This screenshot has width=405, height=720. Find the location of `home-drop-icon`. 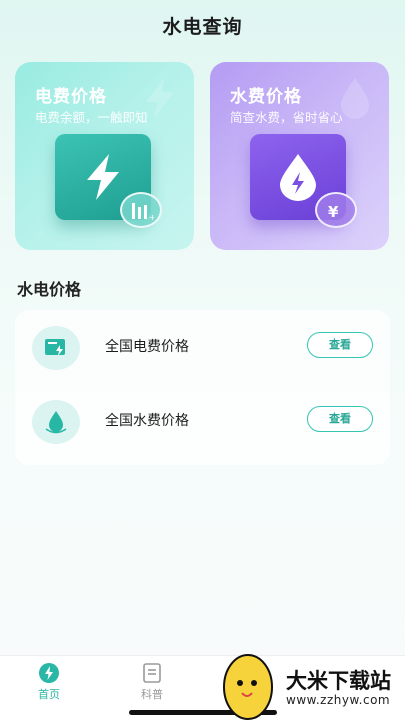

home-drop-icon is located at coordinates (49, 673).